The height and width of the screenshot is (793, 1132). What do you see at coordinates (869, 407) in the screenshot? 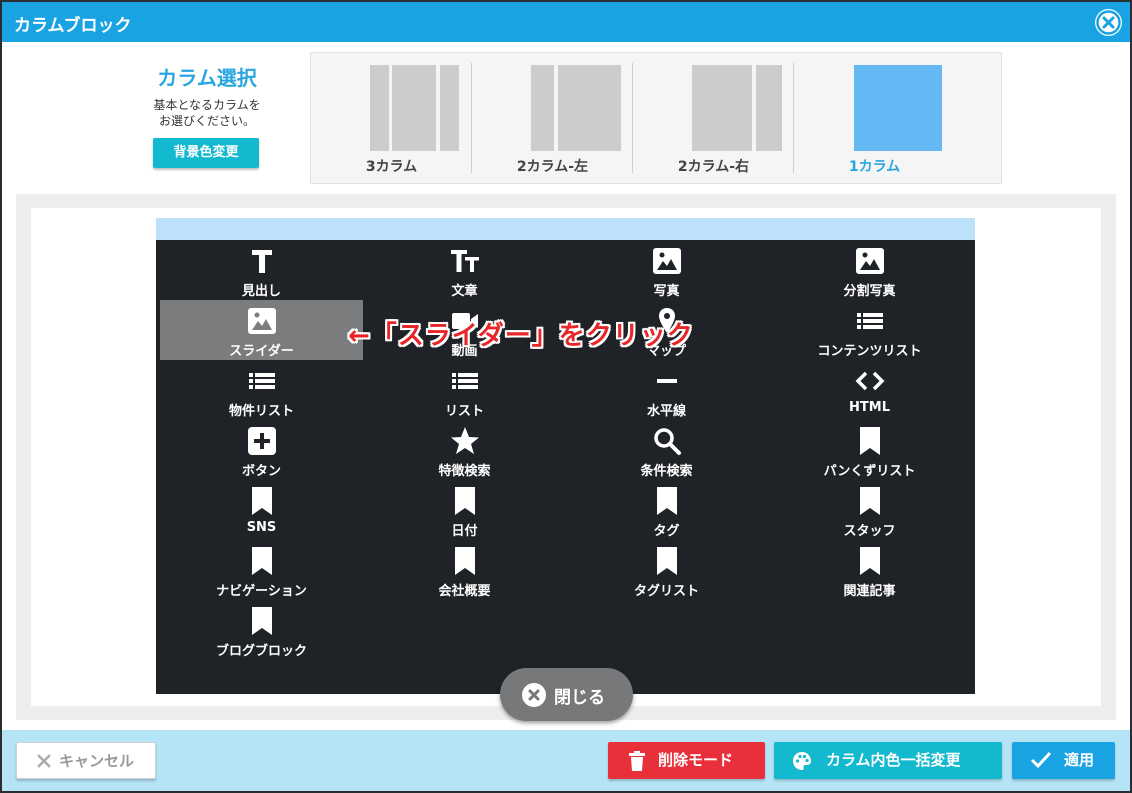
I see `block-label: HTML` at bounding box center [869, 407].